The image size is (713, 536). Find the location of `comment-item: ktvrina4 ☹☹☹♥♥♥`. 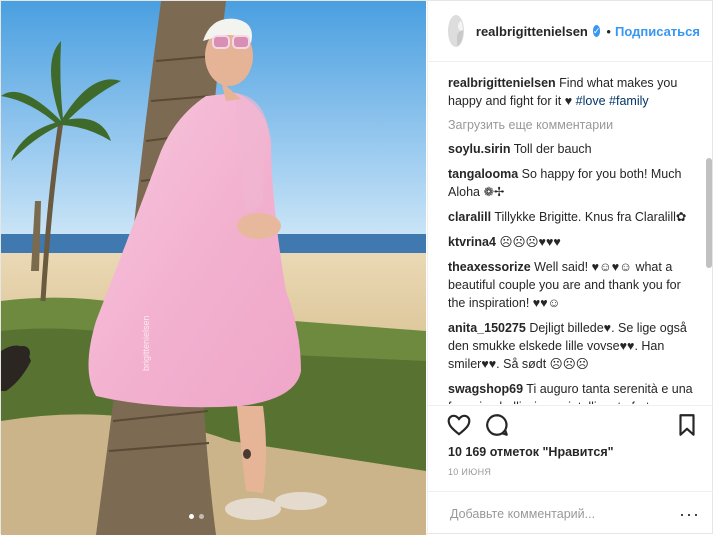

comment-item: ktvrina4 ☹☹☹♥♥♥ is located at coordinates (574, 242).